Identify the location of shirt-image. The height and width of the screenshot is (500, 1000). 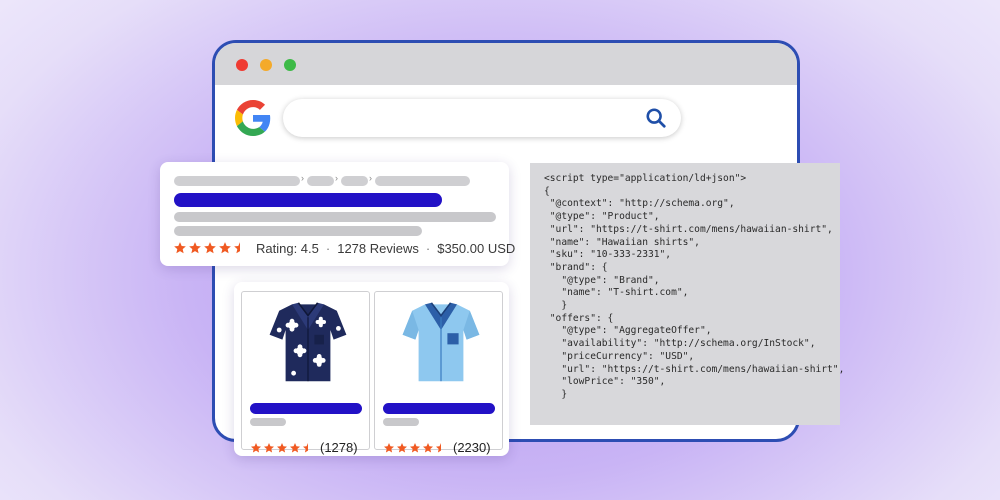
(441, 342).